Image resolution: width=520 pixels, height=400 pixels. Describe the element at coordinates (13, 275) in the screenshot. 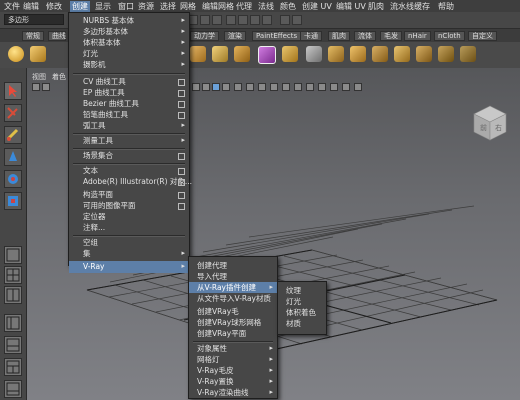

I see `layout-four-icon` at that location.